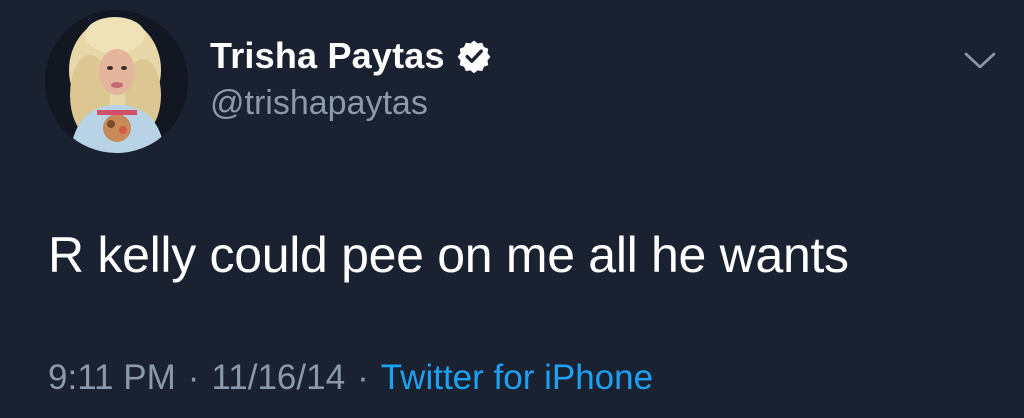 This screenshot has height=418, width=1024. Describe the element at coordinates (448, 255) in the screenshot. I see `tweet-text: R kelly could pee on me all he wants` at that location.